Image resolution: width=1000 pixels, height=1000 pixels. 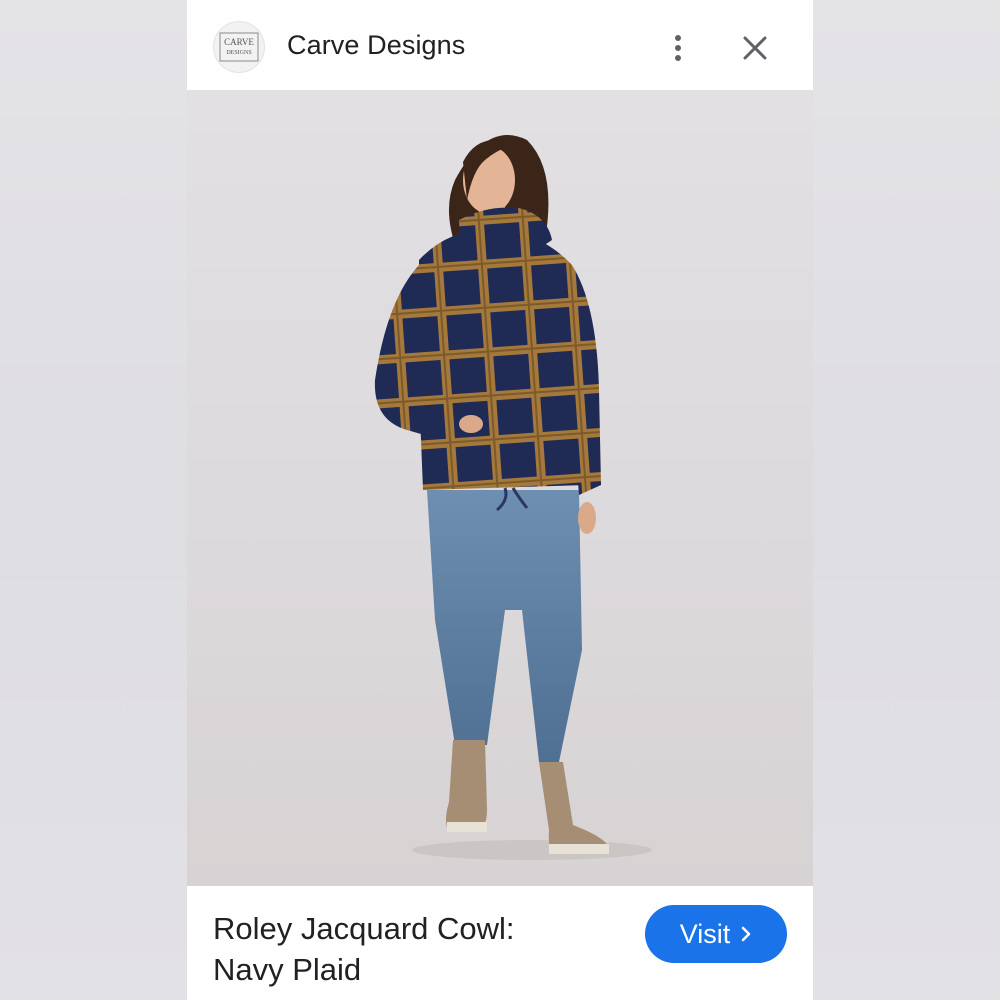 What do you see at coordinates (746, 934) in the screenshot?
I see `chevron-right-icon` at bounding box center [746, 934].